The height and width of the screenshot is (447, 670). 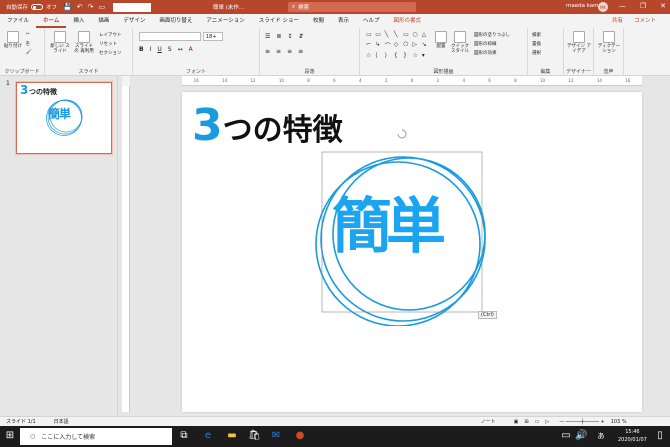 I want to click on mail-icon: ✉, so click(x=276, y=436).